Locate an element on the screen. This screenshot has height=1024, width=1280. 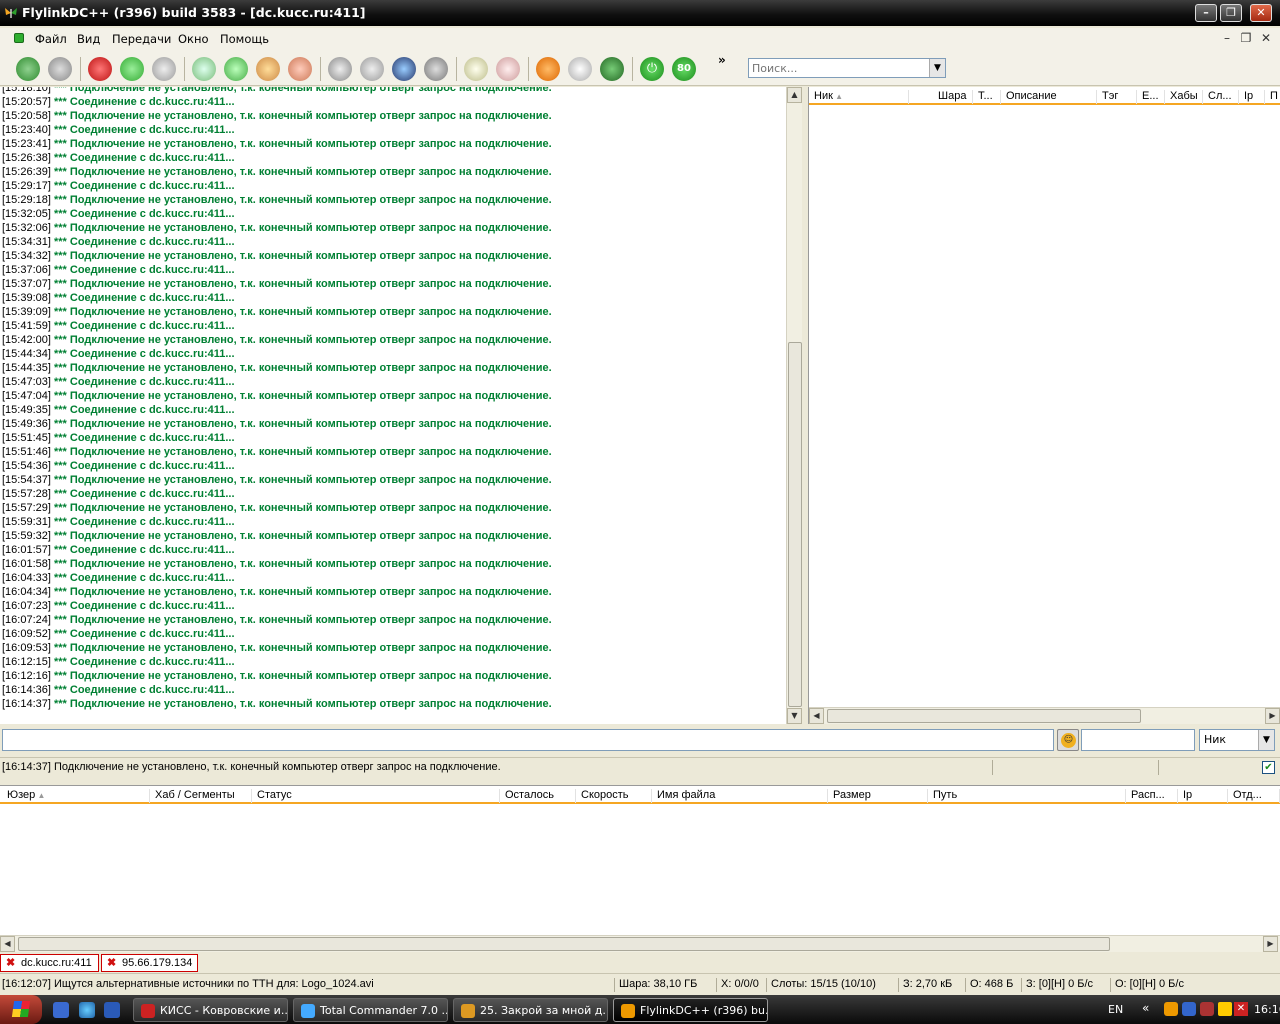
finished-uploads-icon is located at coordinates (300, 69).